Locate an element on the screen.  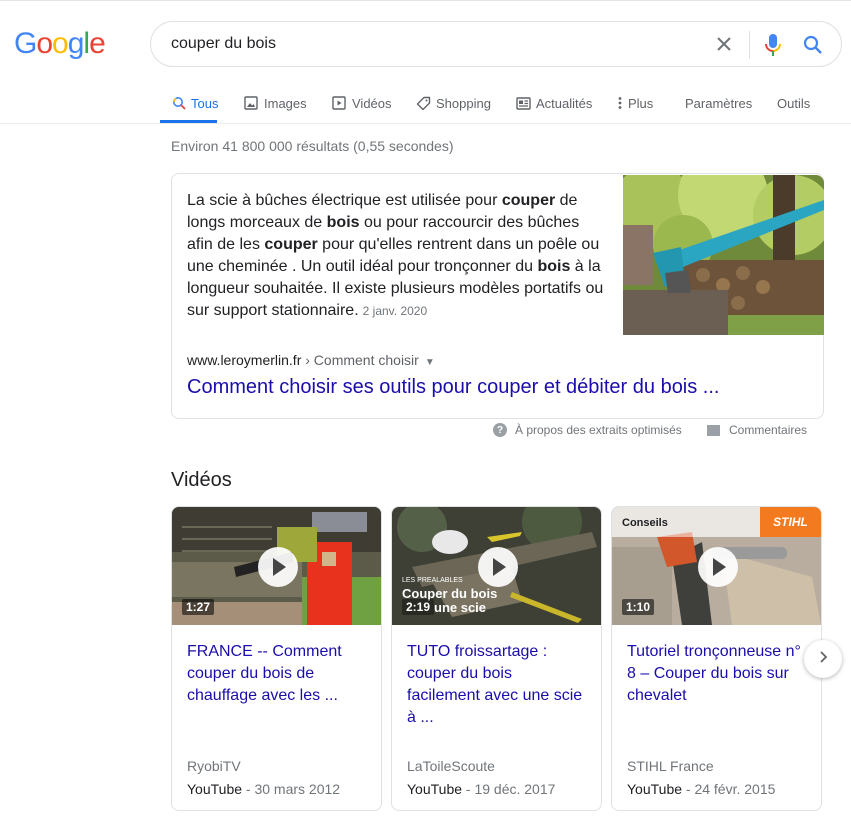
overlay-caption: LES PREALABLES is located at coordinates (432, 580).